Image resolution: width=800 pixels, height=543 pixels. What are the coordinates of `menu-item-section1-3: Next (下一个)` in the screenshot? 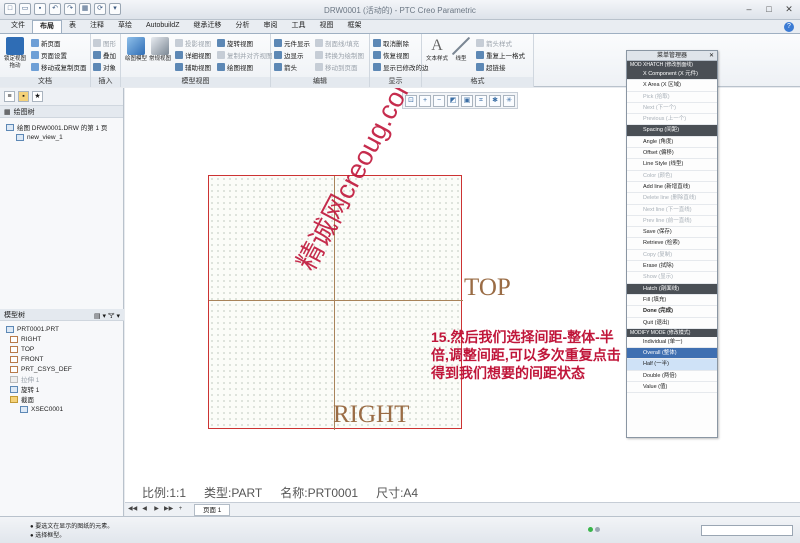 It's located at (672, 109).